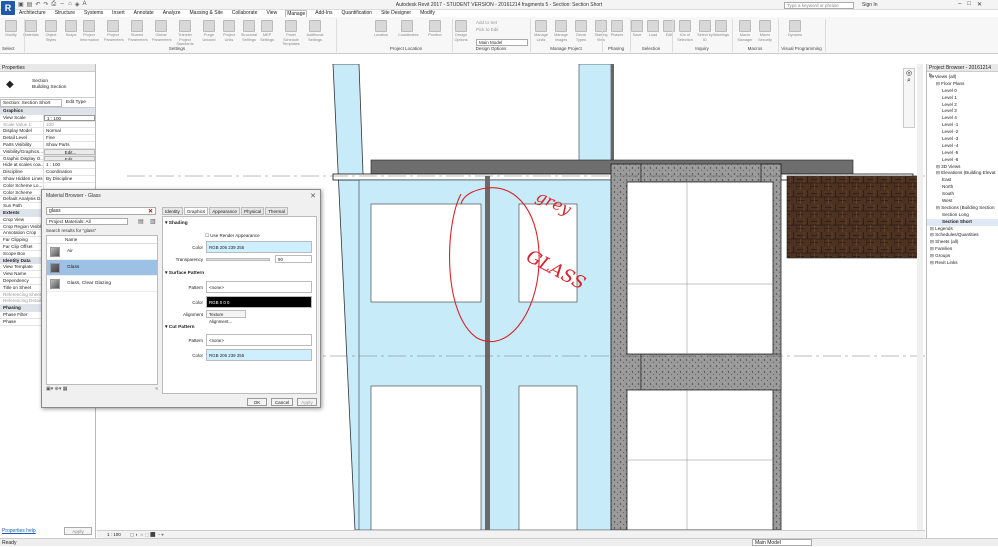 The image size is (998, 547). I want to click on browser-item-level-3: Level -3, so click(962, 139).